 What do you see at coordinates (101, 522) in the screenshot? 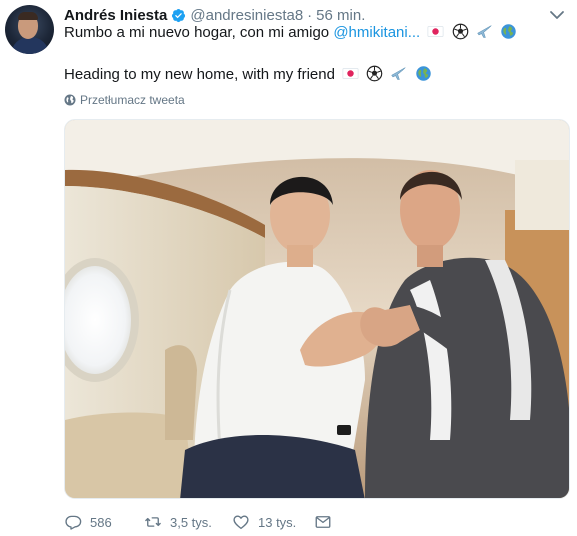
I see `reply-count: 586` at bounding box center [101, 522].